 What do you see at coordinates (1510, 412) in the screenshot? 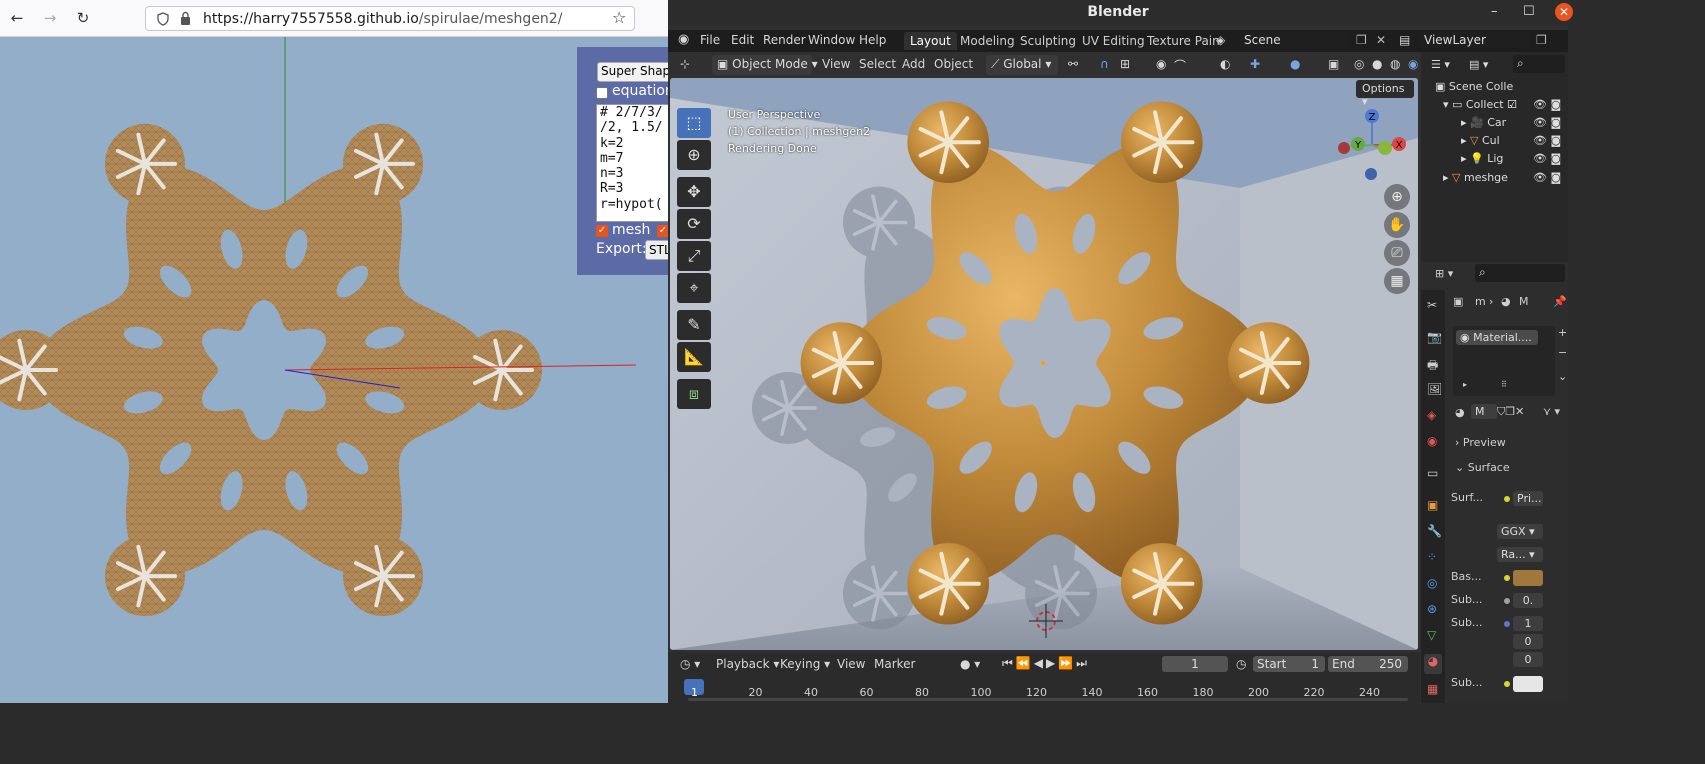
I see `material-actions-icons: ⛉❐✕` at bounding box center [1510, 412].